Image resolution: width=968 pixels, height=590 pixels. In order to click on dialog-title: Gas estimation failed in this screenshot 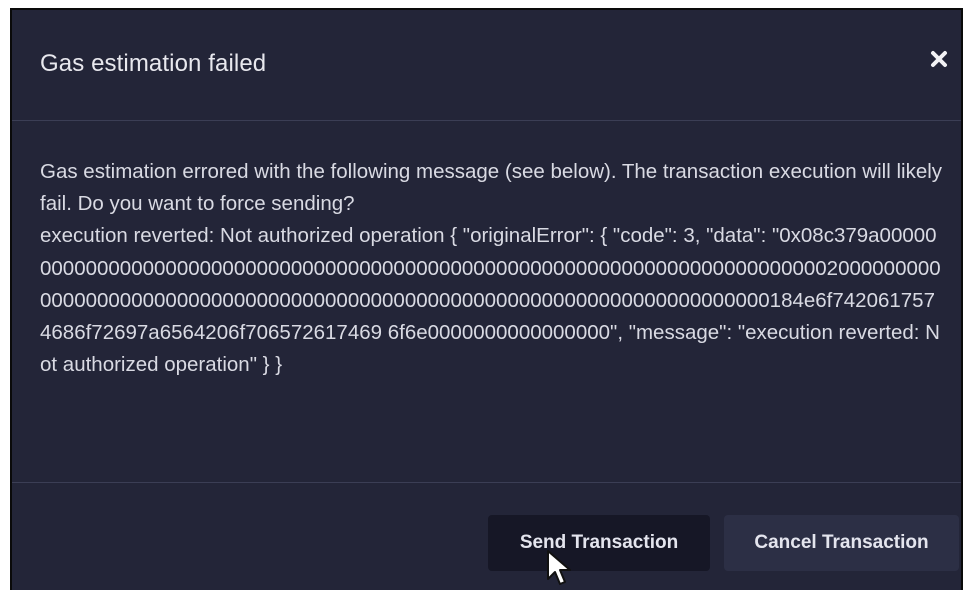, I will do `click(153, 63)`.